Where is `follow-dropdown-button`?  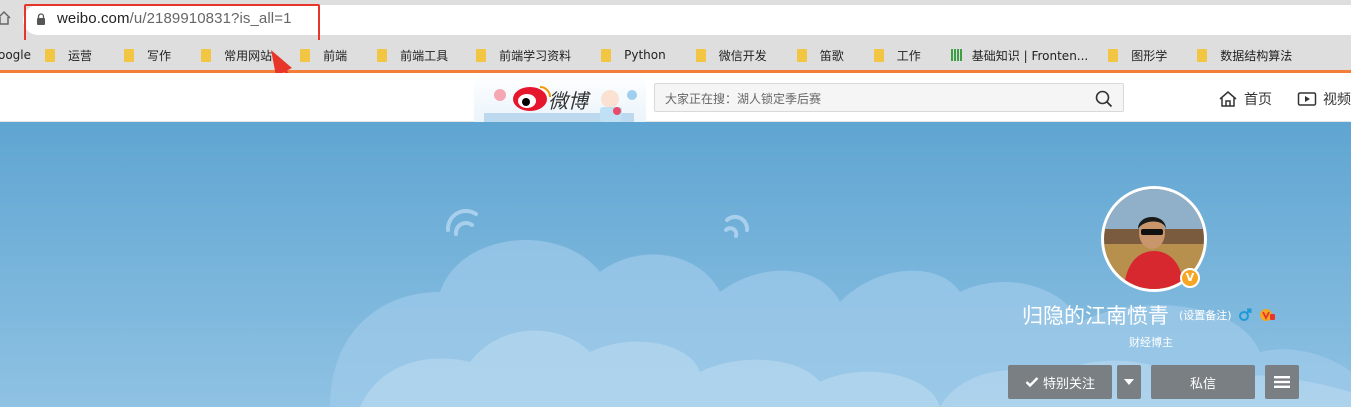 follow-dropdown-button is located at coordinates (1129, 382).